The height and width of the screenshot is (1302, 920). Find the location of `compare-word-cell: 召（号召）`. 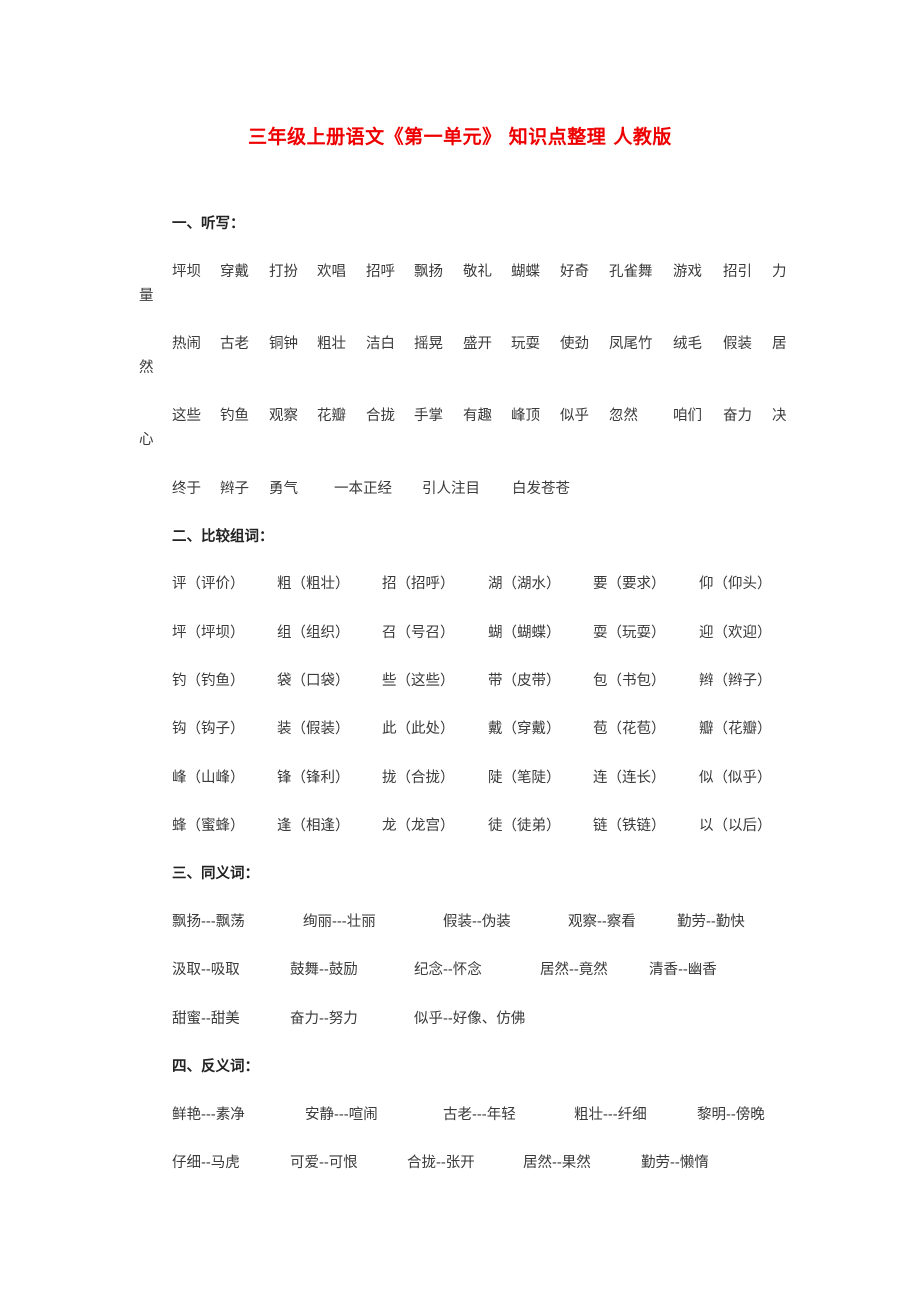

compare-word-cell: 召（号召） is located at coordinates (418, 633).